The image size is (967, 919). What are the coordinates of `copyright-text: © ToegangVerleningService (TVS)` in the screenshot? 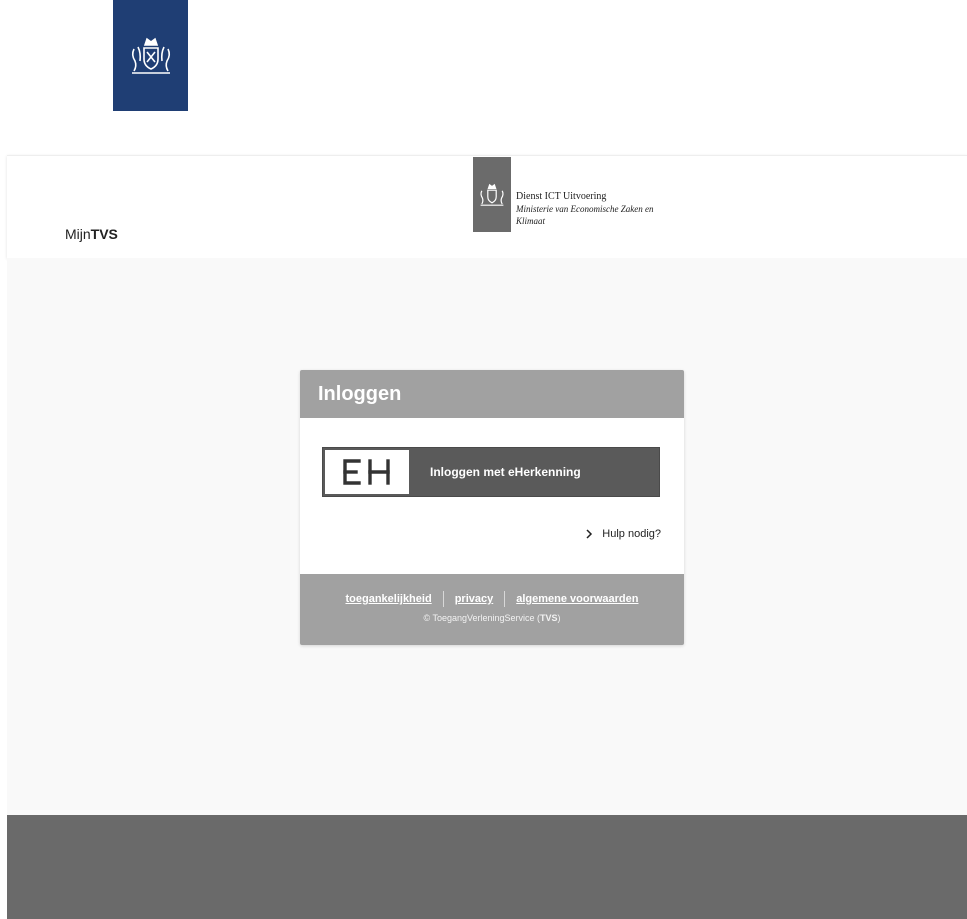 It's located at (492, 618).